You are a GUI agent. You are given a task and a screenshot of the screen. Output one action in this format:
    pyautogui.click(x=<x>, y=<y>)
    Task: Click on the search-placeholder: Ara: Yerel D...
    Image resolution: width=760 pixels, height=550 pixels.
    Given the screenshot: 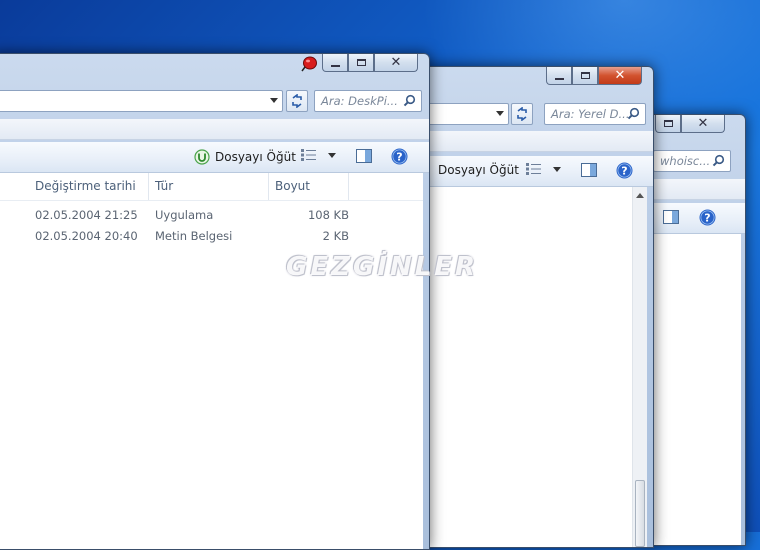 What is the action you would take?
    pyautogui.click(x=590, y=114)
    